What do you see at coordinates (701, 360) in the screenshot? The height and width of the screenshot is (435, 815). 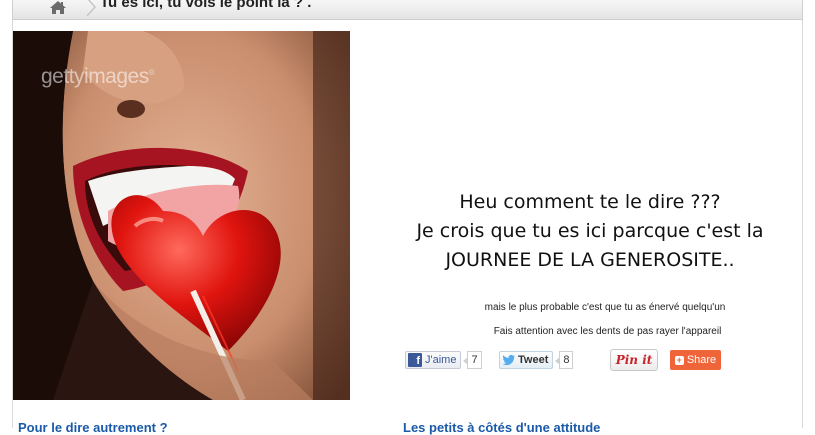 I see `share-label: Share` at bounding box center [701, 360].